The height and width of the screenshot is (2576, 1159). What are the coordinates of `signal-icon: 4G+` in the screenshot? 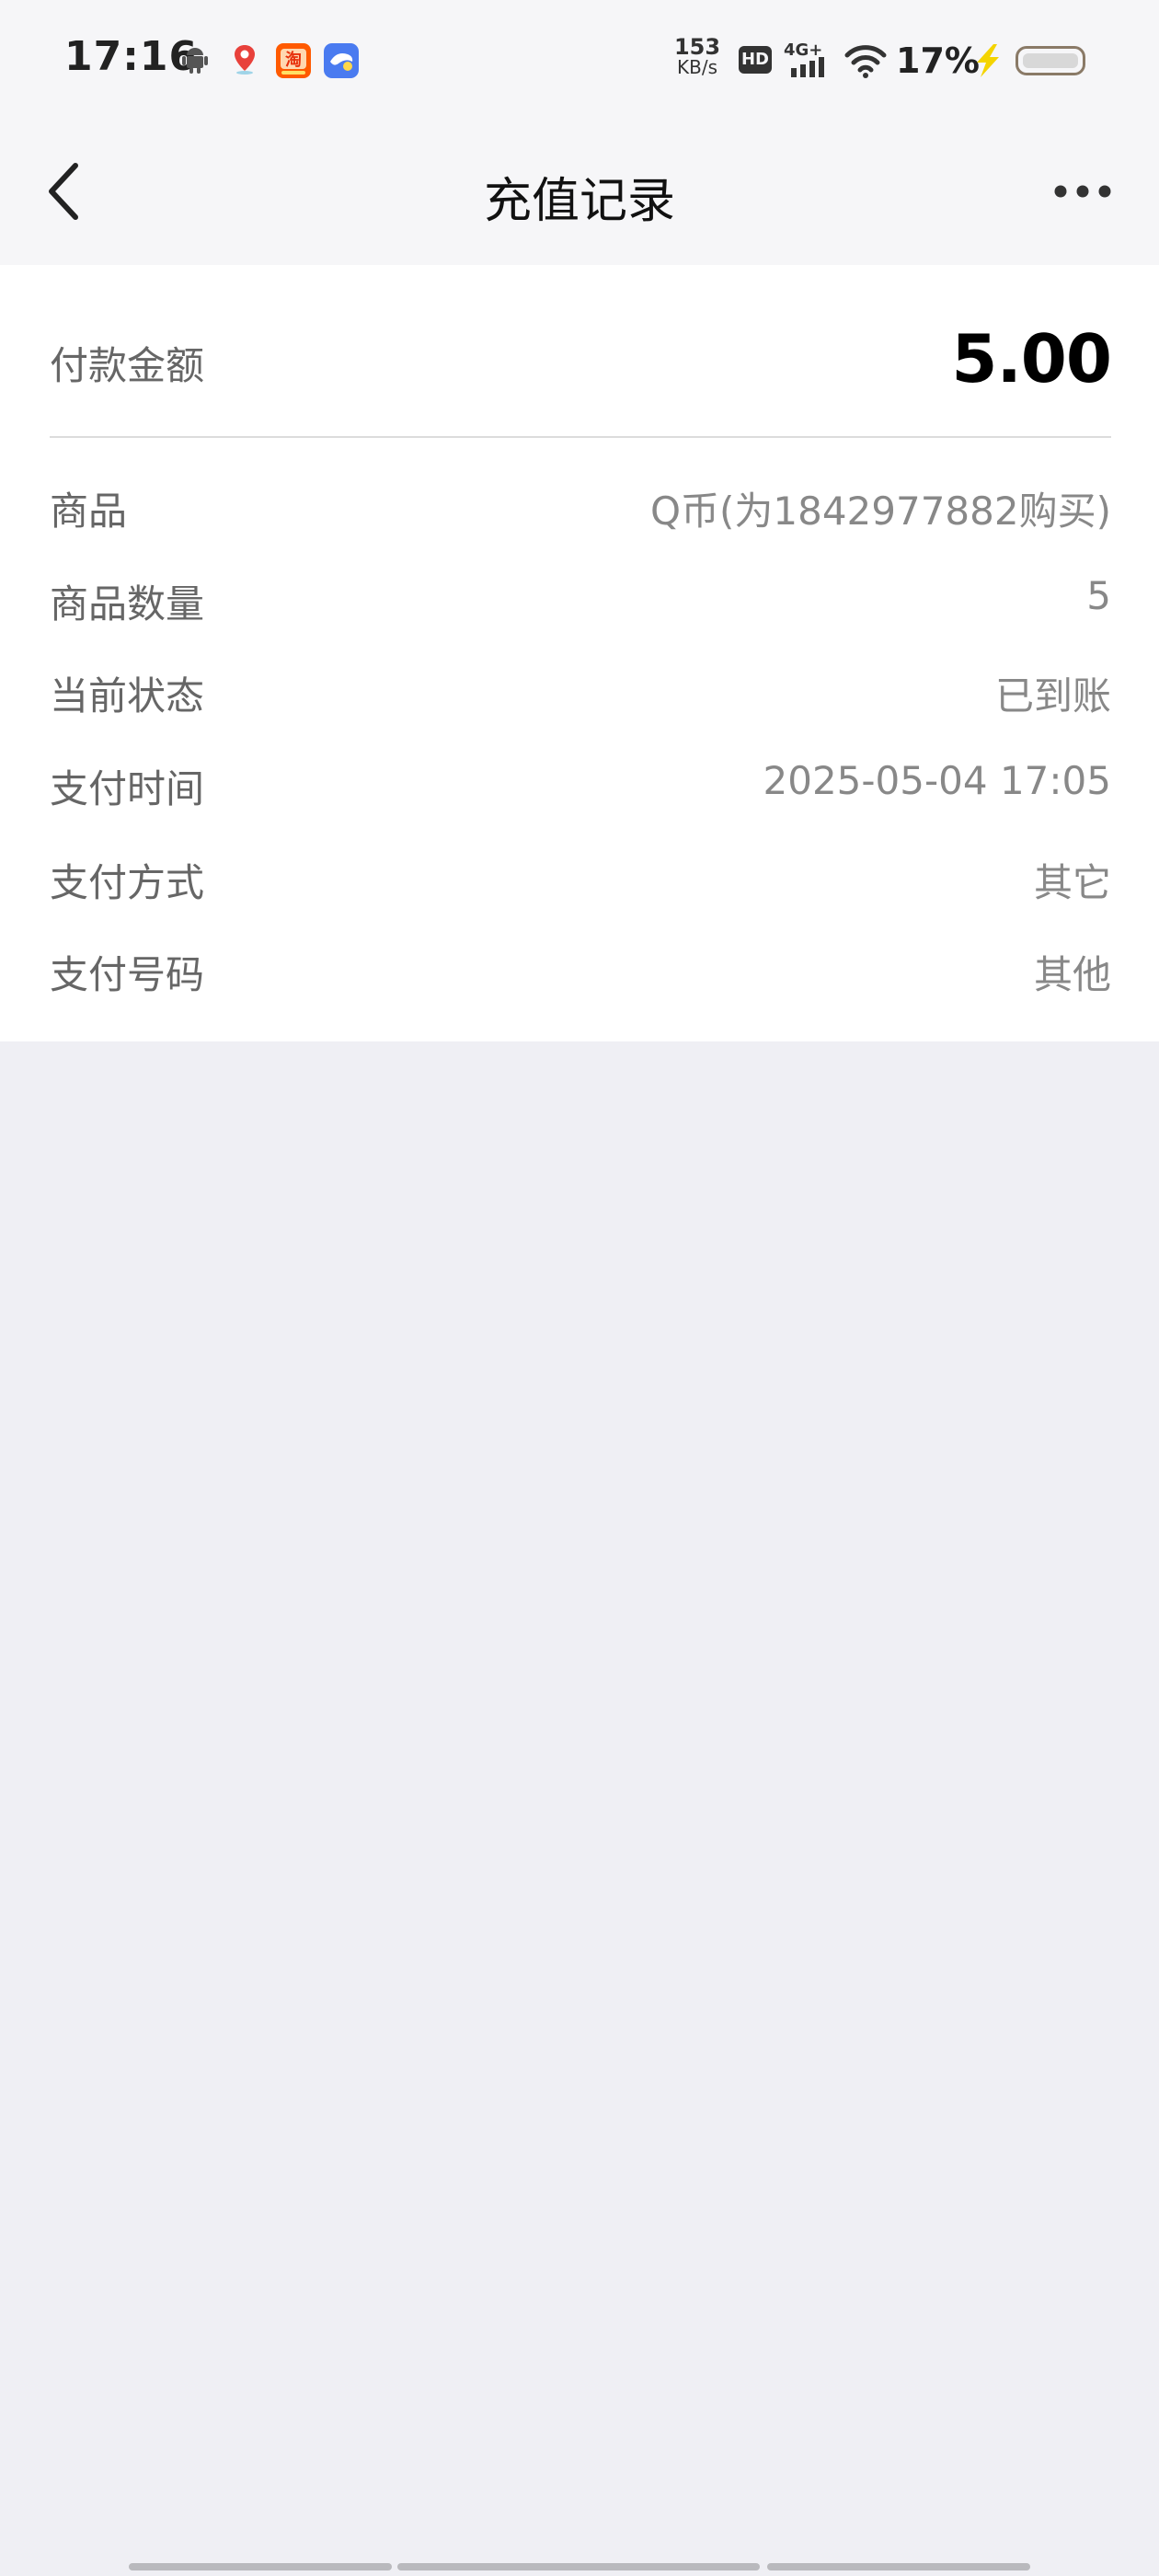 It's located at (804, 58).